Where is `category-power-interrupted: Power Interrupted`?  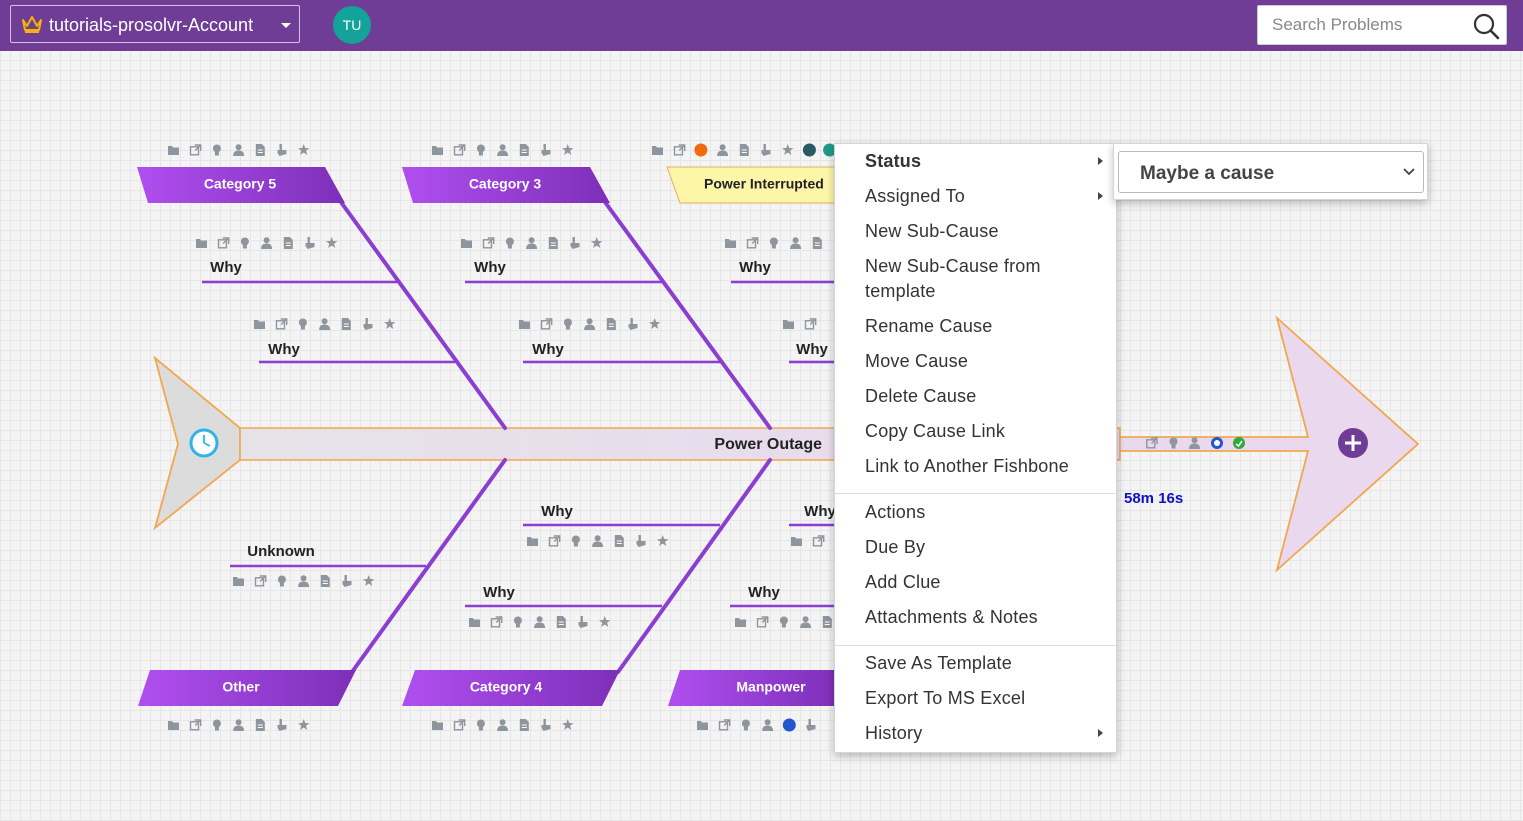
category-power-interrupted: Power Interrupted is located at coordinates (752, 185).